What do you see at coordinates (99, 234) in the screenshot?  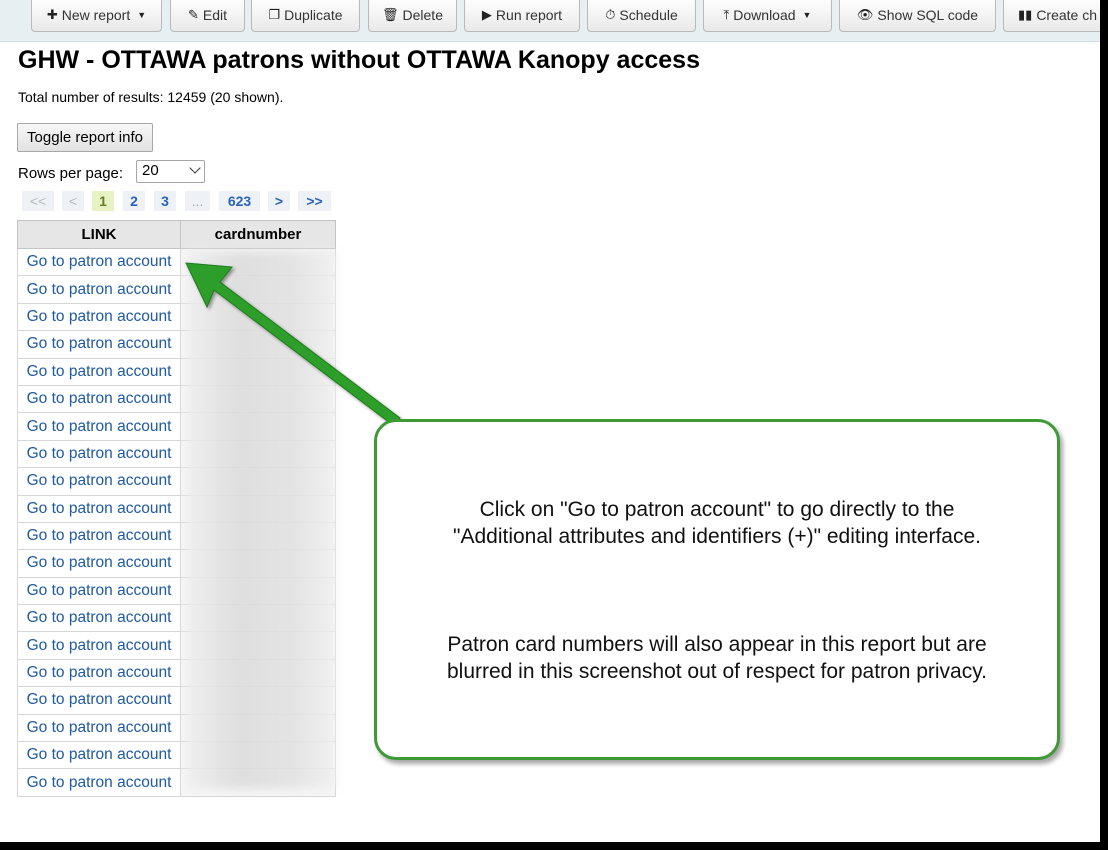 I see `column-header-link: LINK` at bounding box center [99, 234].